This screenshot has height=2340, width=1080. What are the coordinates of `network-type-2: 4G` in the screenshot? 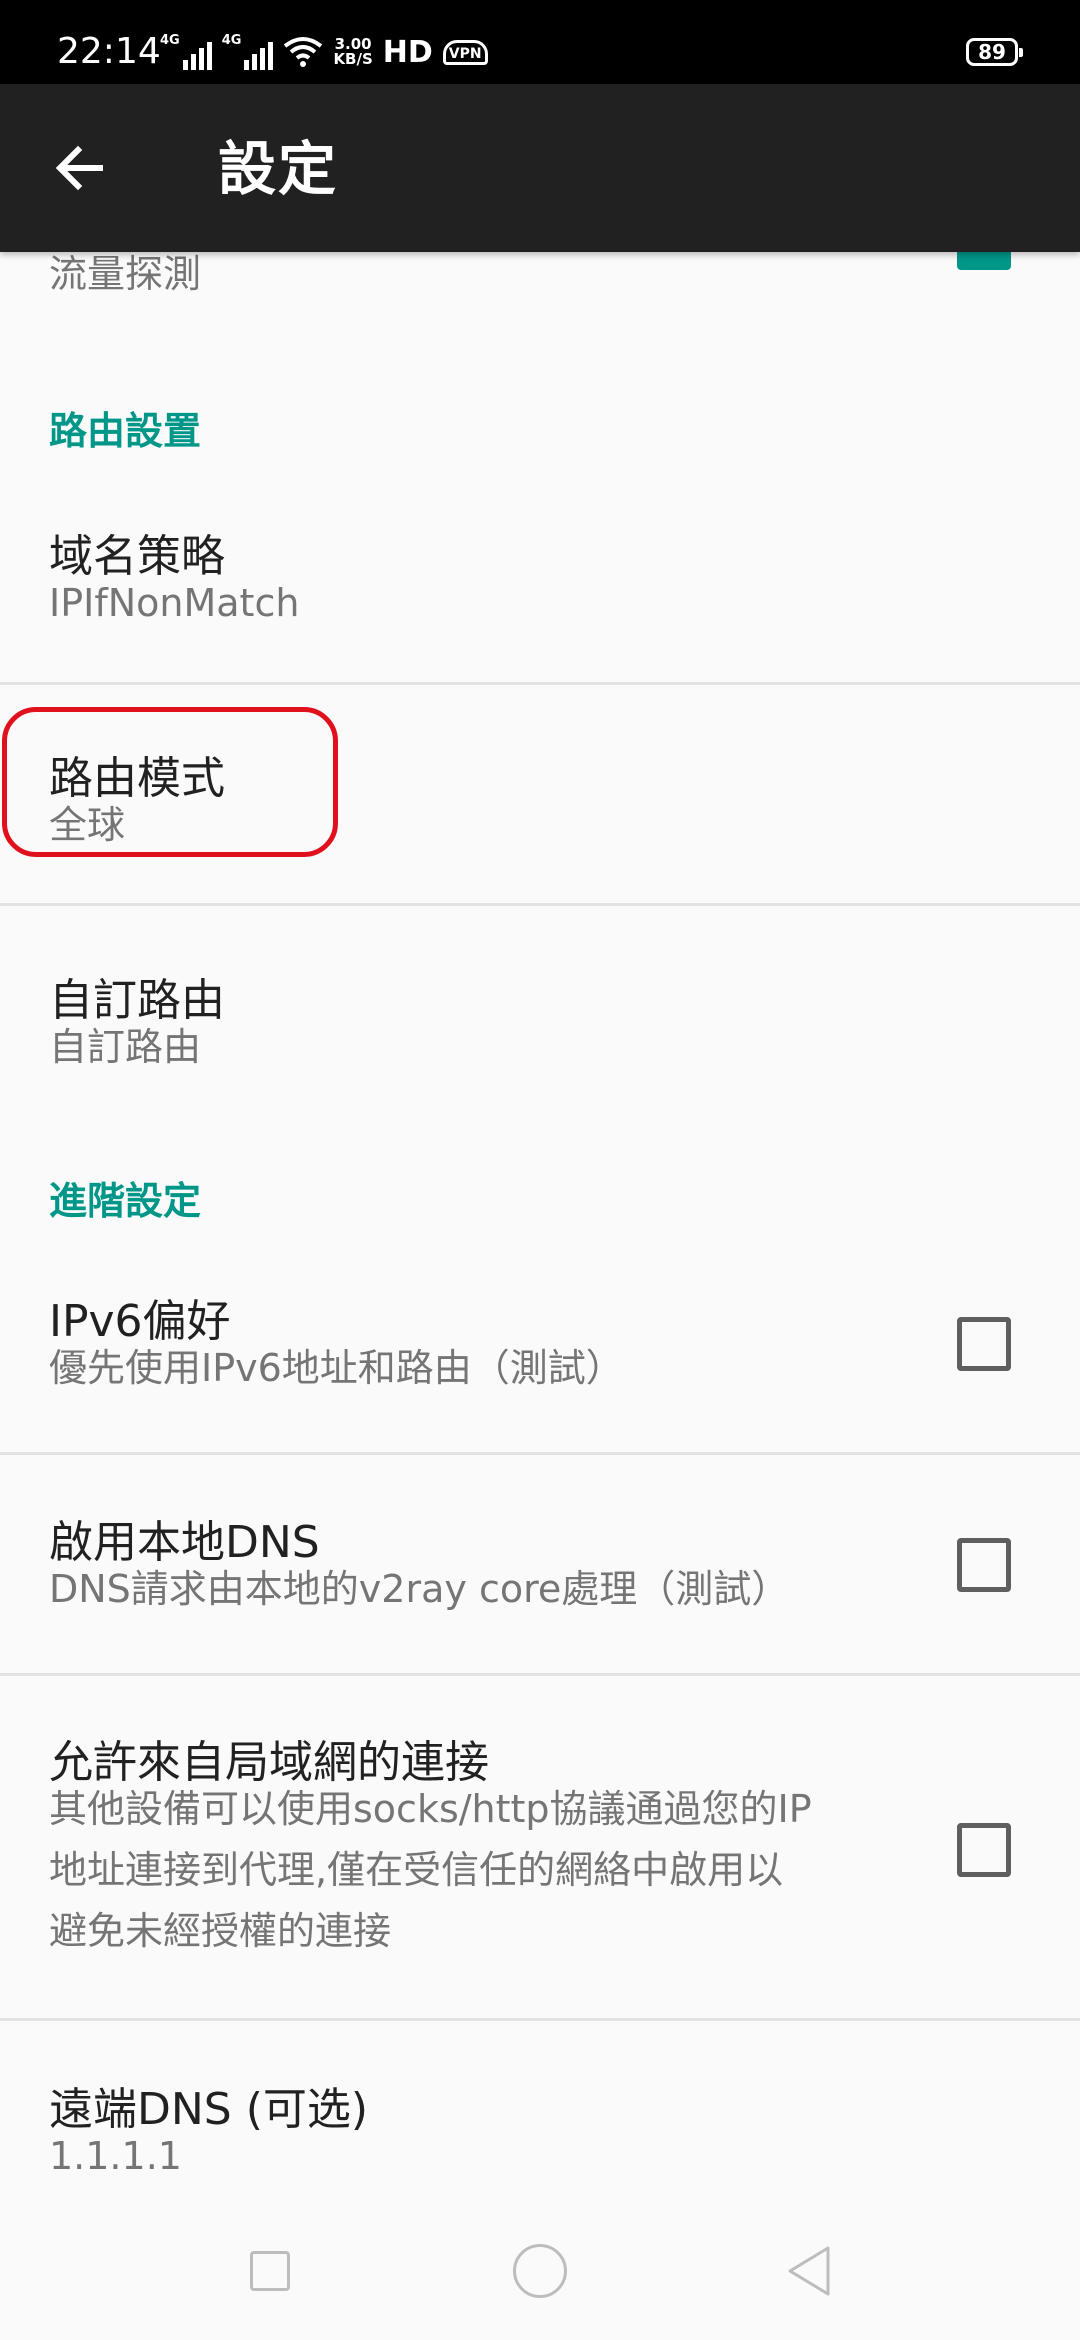 It's located at (231, 40).